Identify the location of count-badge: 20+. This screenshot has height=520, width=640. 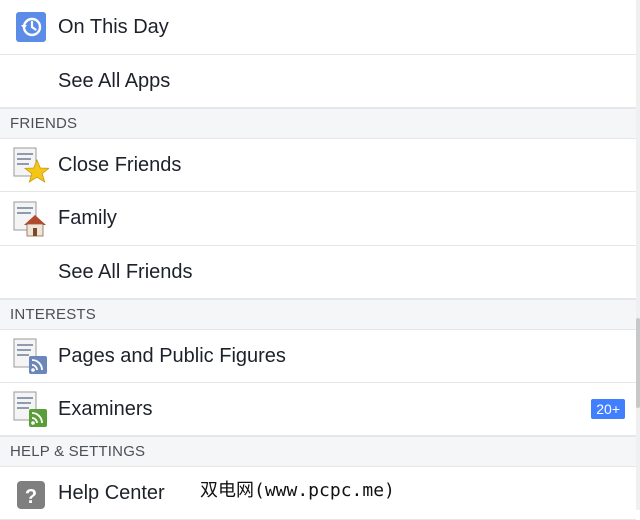
(608, 409).